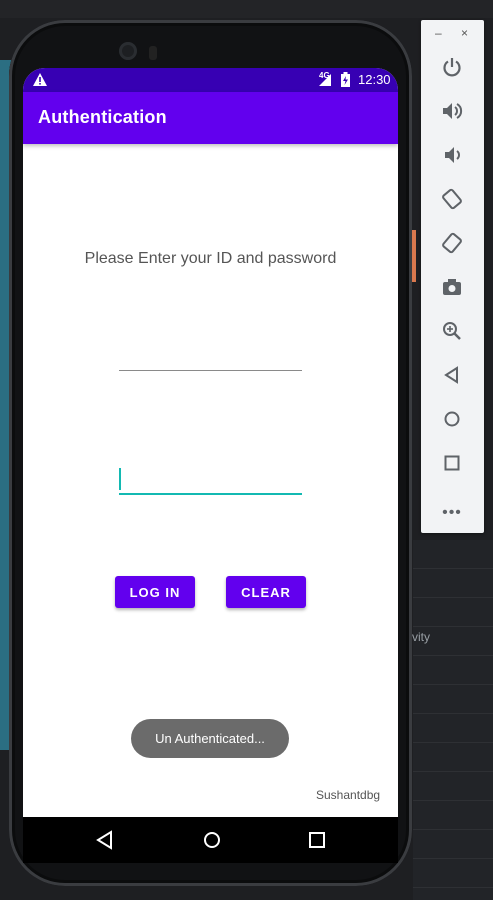 The height and width of the screenshot is (900, 493). What do you see at coordinates (421, 637) in the screenshot?
I see `ide-fragment-text: vity` at bounding box center [421, 637].